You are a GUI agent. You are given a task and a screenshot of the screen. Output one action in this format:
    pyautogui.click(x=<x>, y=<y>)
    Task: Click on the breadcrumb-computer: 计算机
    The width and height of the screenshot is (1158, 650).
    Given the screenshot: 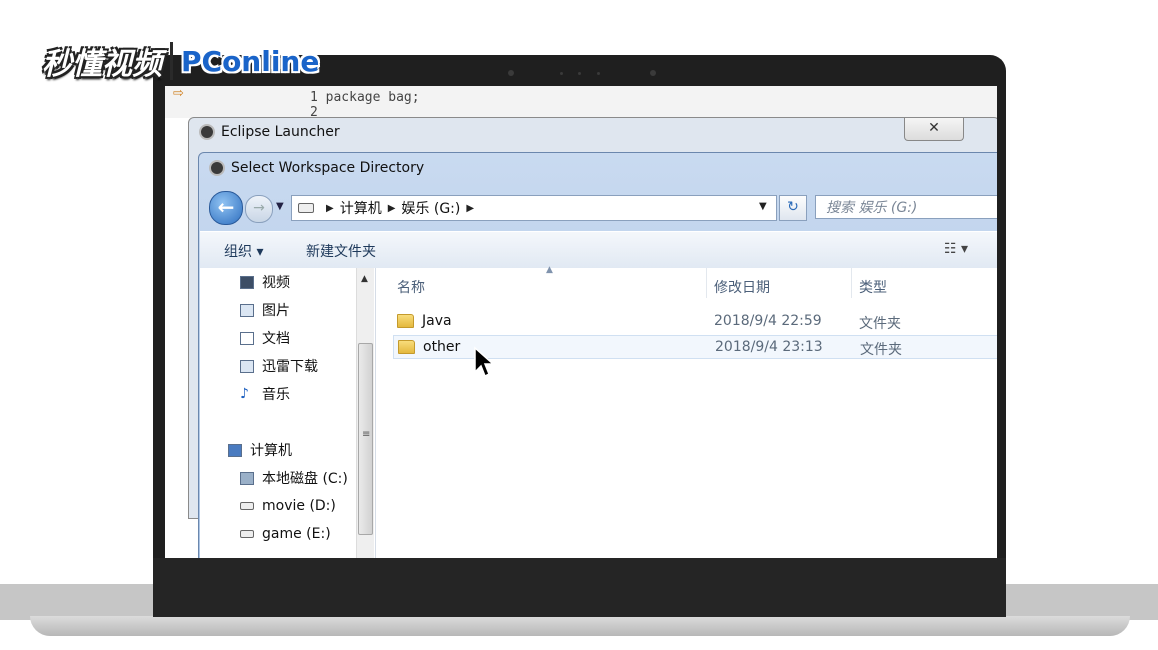 What is the action you would take?
    pyautogui.click(x=361, y=208)
    